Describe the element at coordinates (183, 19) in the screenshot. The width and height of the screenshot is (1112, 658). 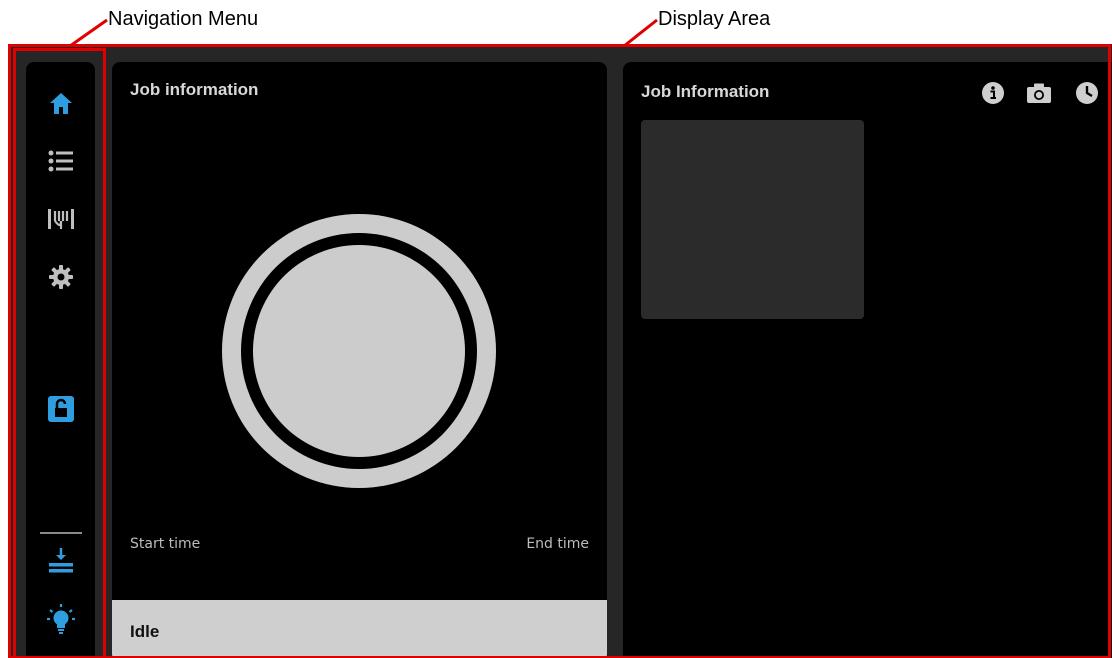
I see `navigation-menu-callout-label: Navigation Menu` at that location.